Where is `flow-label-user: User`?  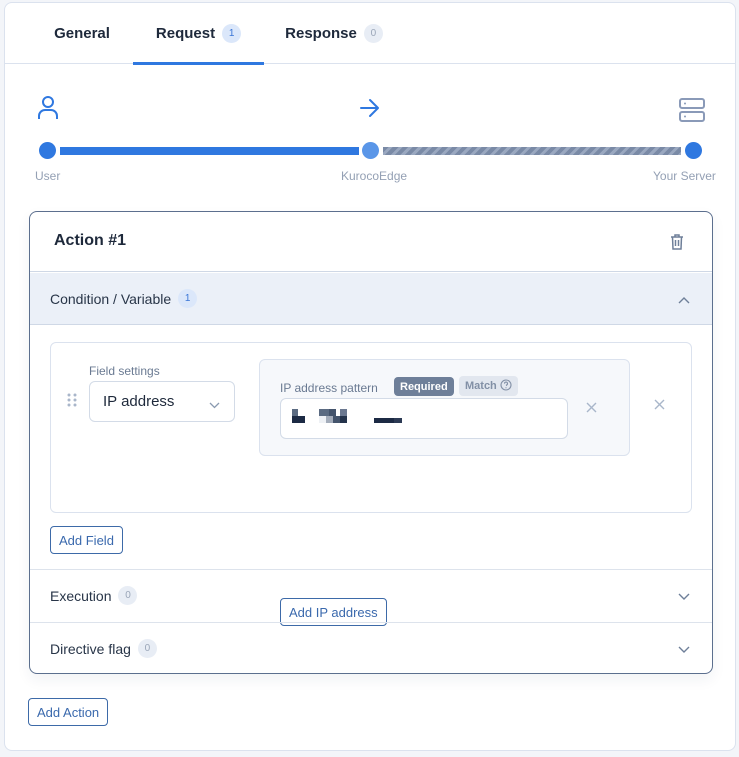
flow-label-user: User is located at coordinates (48, 176).